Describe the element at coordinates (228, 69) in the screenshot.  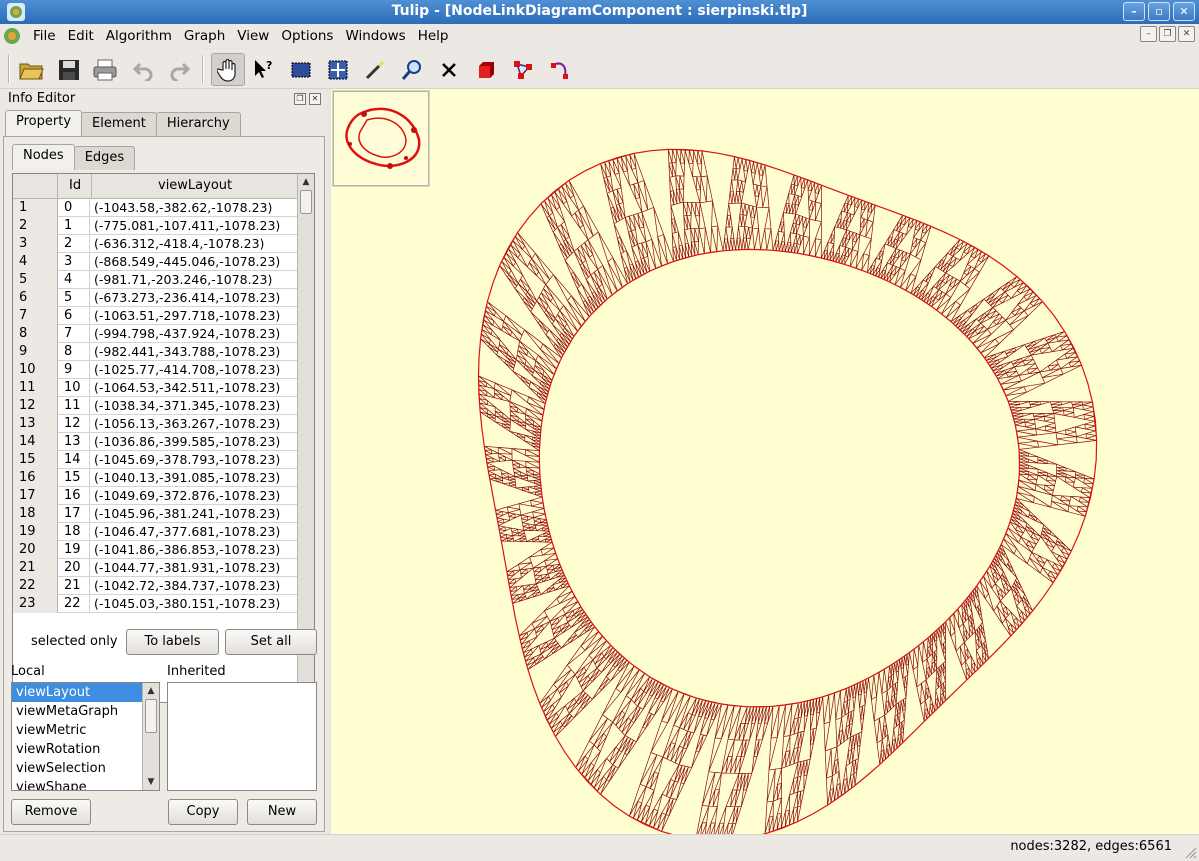
I see `pan-hand-icon` at that location.